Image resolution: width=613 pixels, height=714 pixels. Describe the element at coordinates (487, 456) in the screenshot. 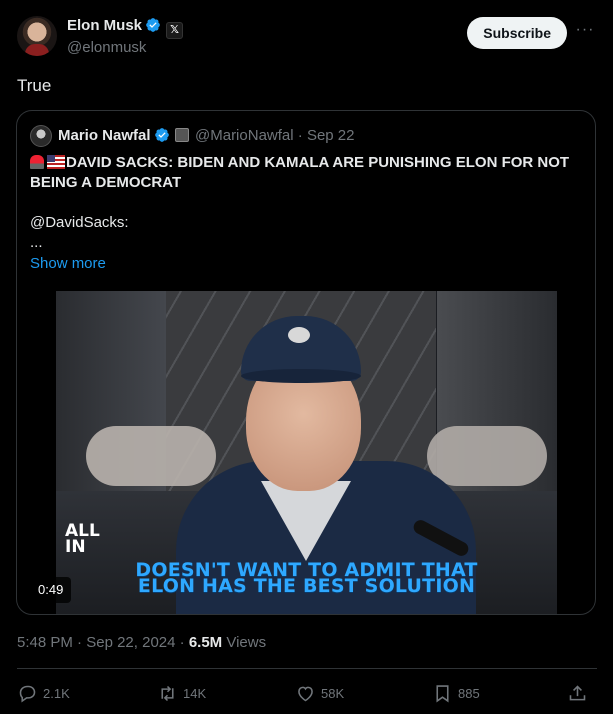

I see `video-pillow-right` at that location.